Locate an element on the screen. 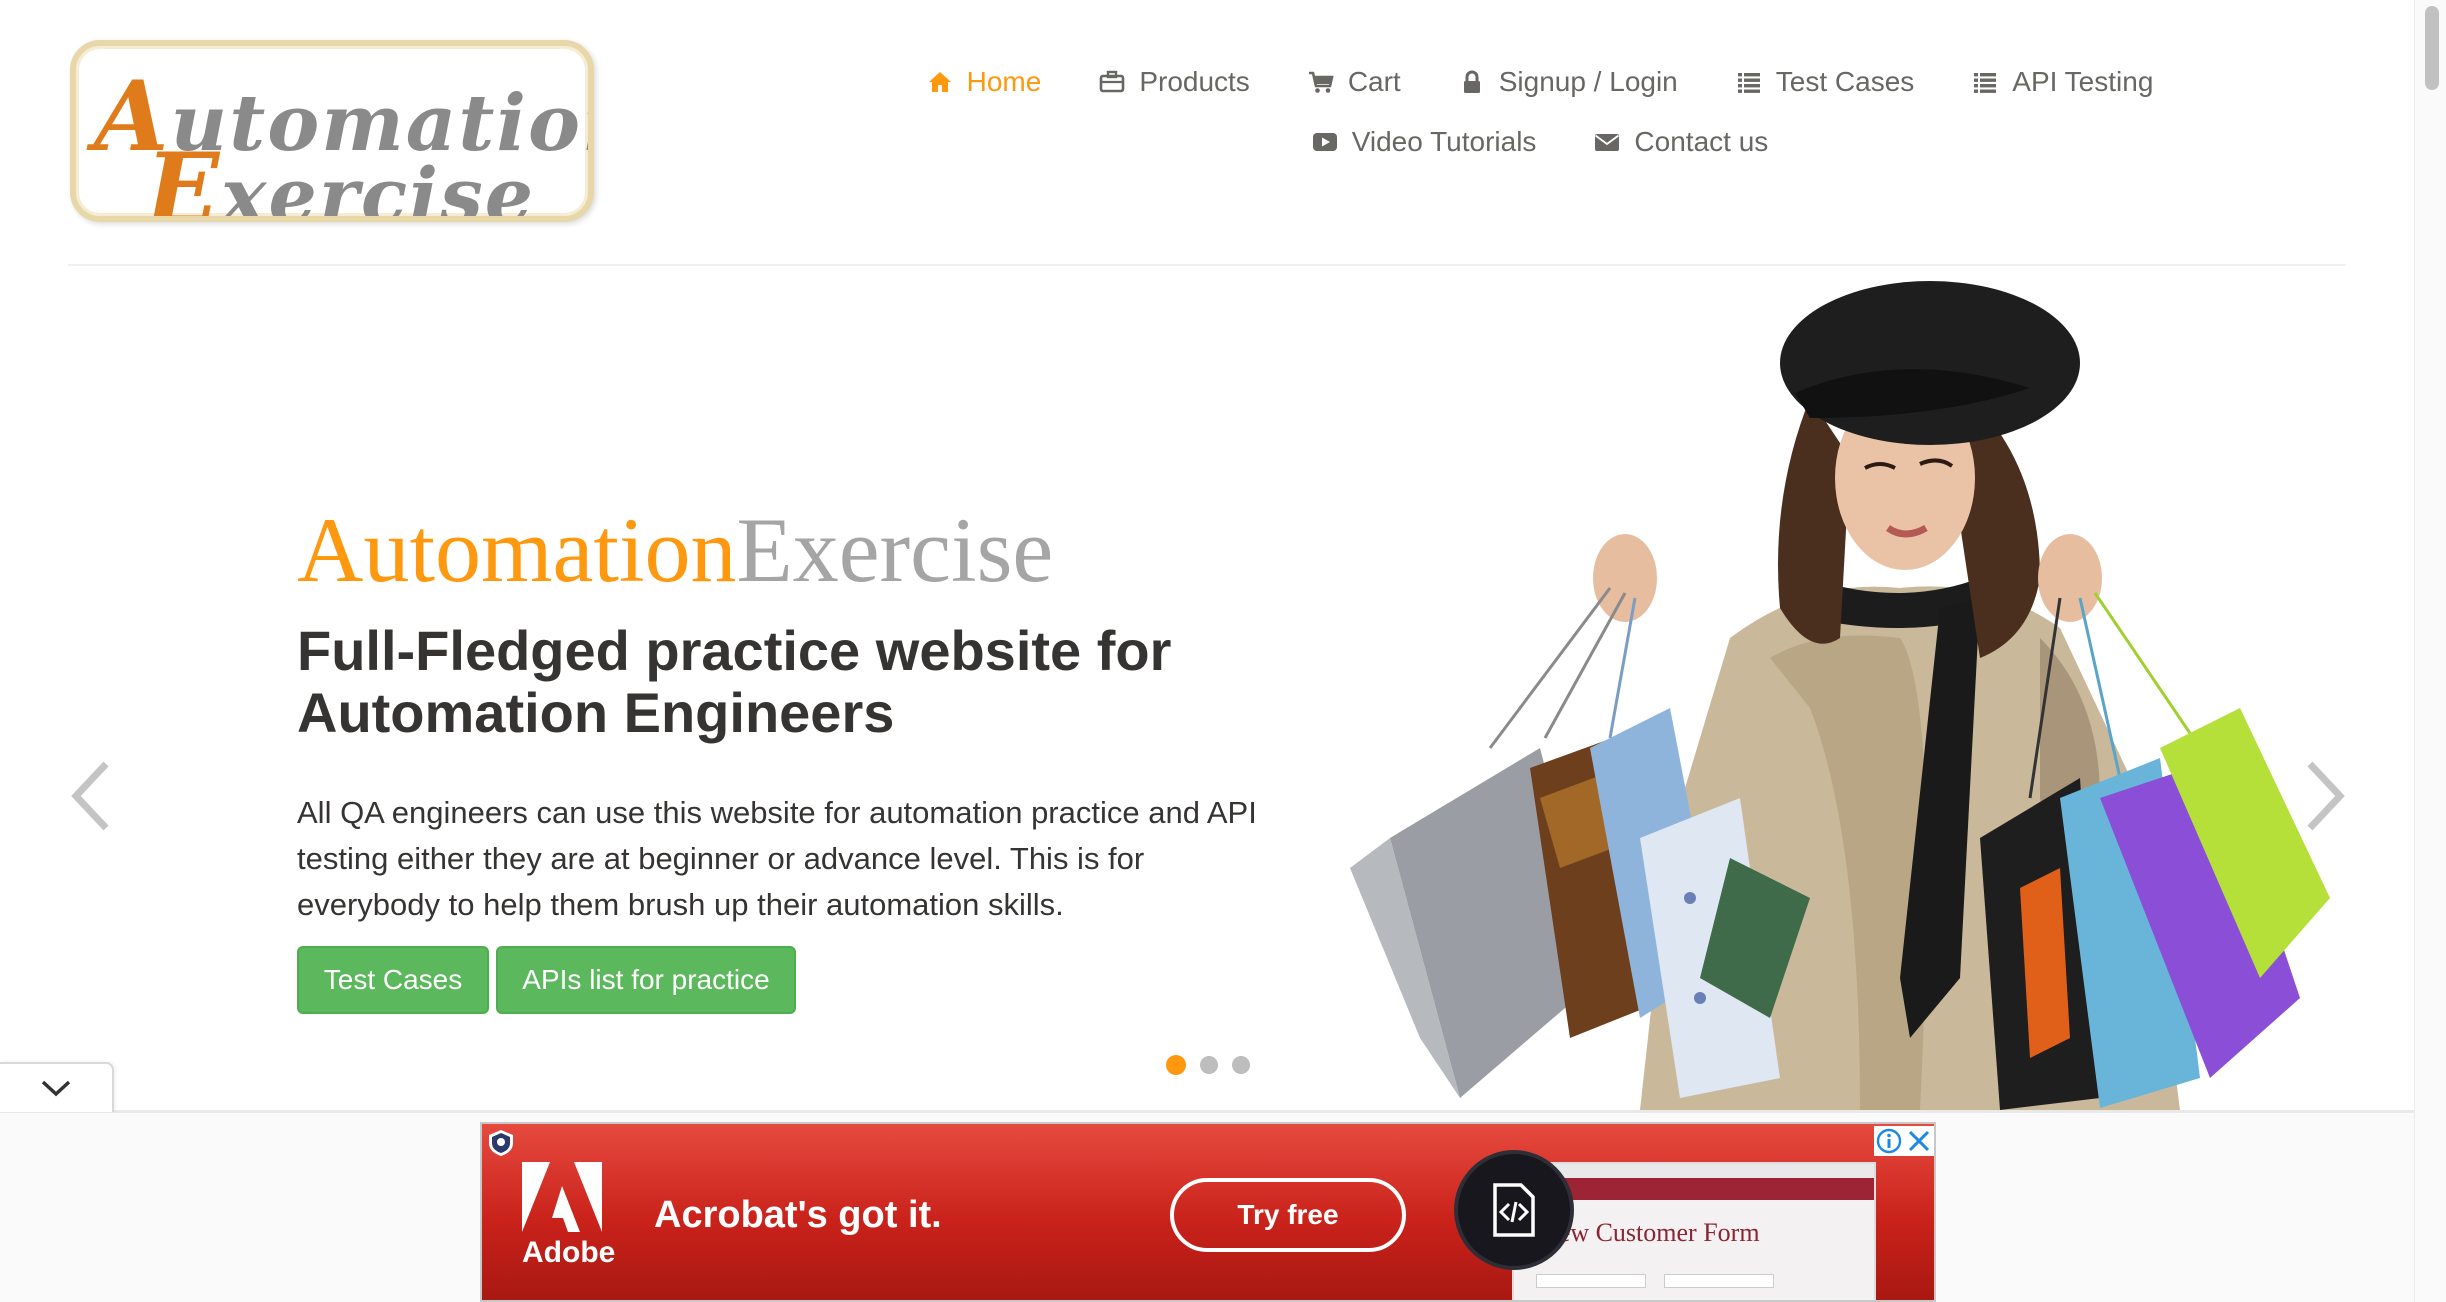 The height and width of the screenshot is (1302, 2446). logo-line-2-rest: xercise is located at coordinates (378, 186).